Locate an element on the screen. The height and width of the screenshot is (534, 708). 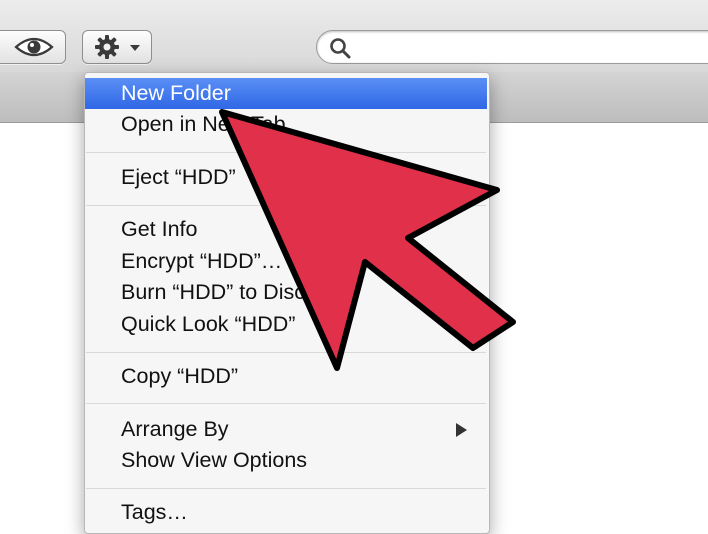
search-field is located at coordinates (512, 47).